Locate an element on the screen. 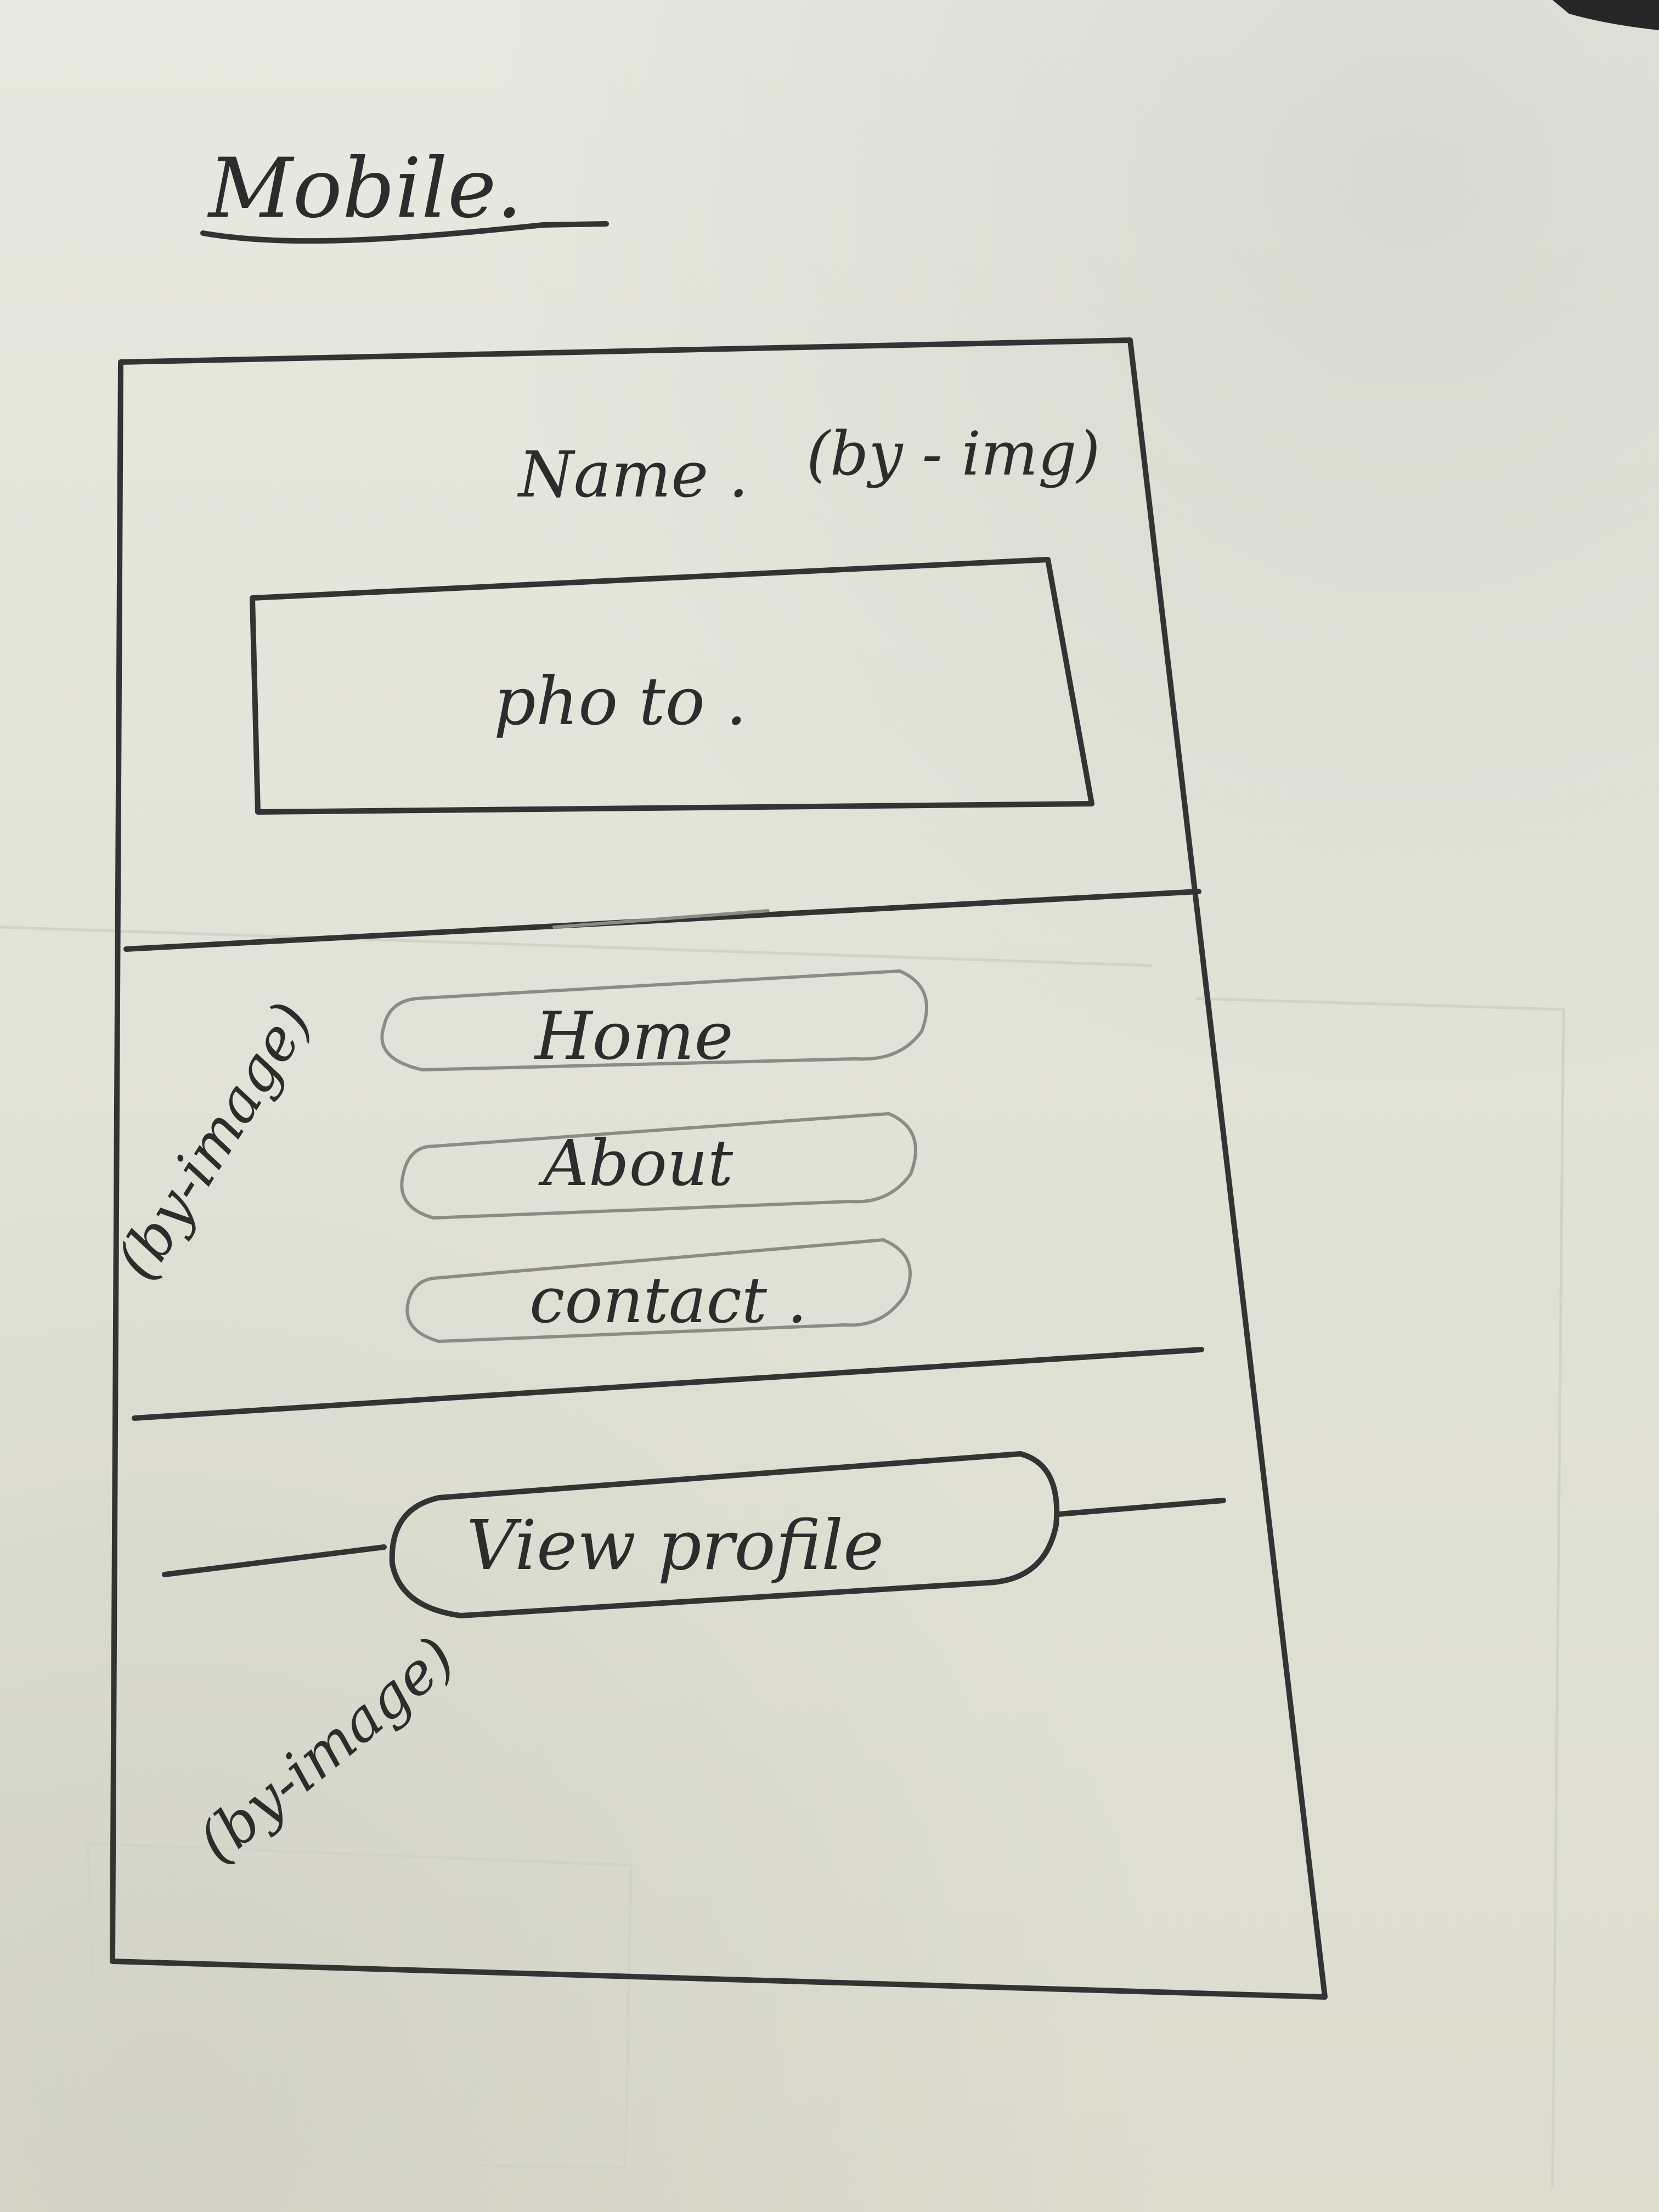  header-section: Name . (by - img) is located at coordinates (809, 466).